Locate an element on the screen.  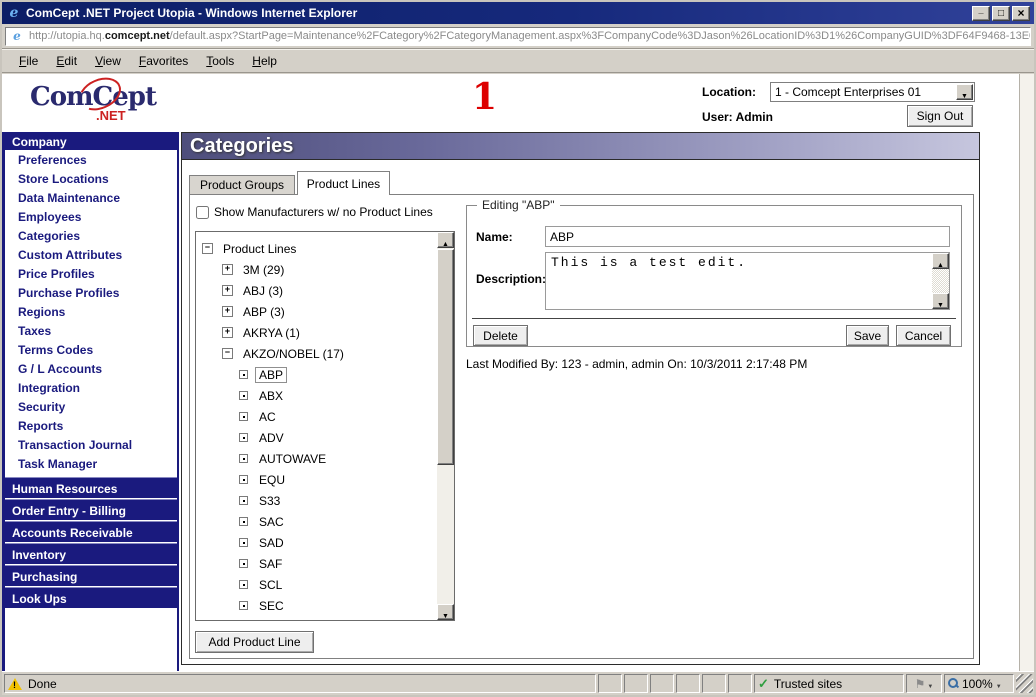
status-trusted-panel: Trusted sites is located at coordinates (829, 683).